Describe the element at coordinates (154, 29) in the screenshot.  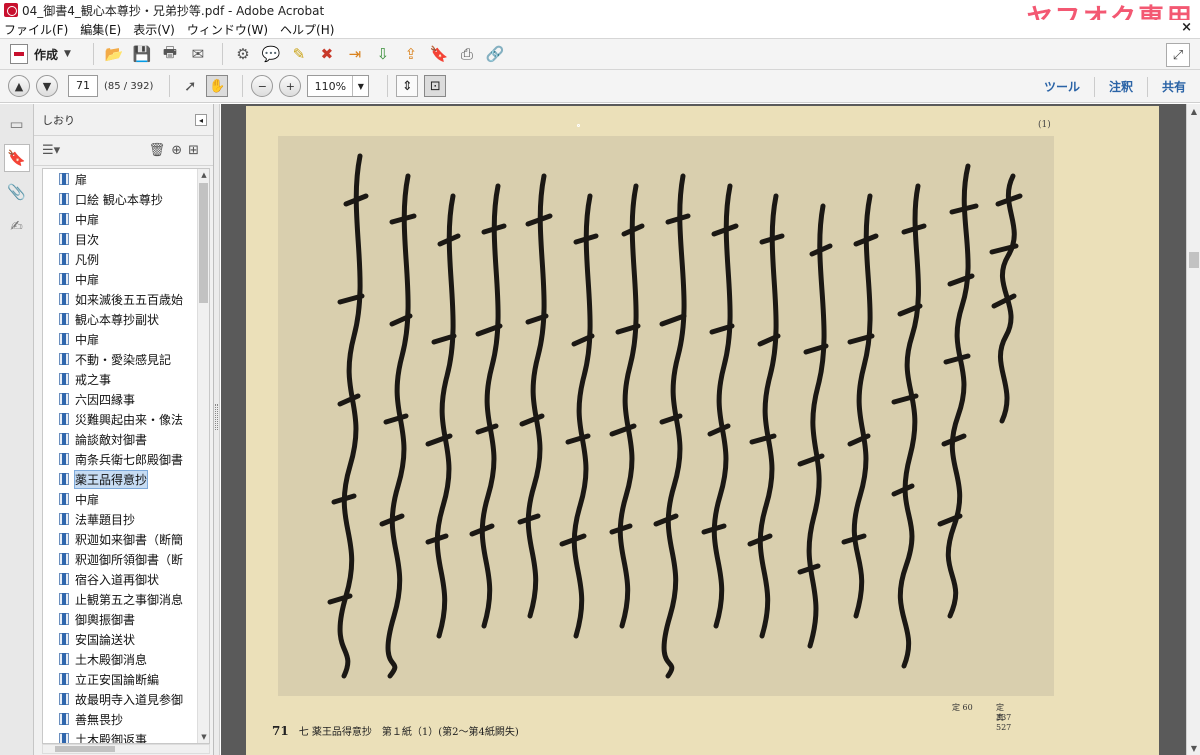
I see `menu-view: 表示(V)` at that location.